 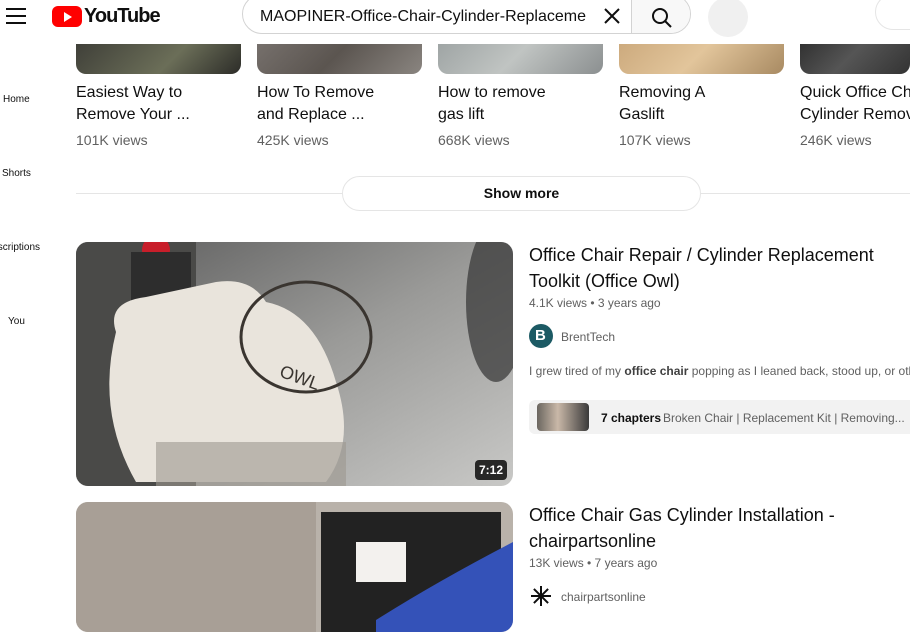 I want to click on top-header: YouTube, so click(x=455, y=22).